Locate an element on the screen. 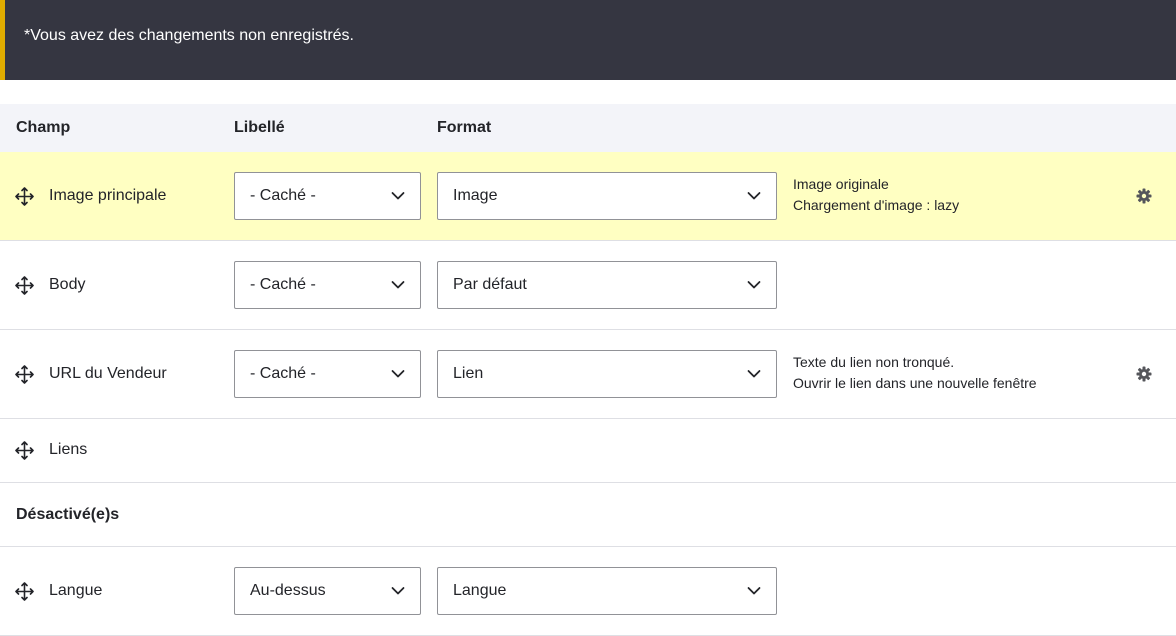 This screenshot has height=636, width=1176. region-title-row: Désactivé(e)s is located at coordinates (588, 515).